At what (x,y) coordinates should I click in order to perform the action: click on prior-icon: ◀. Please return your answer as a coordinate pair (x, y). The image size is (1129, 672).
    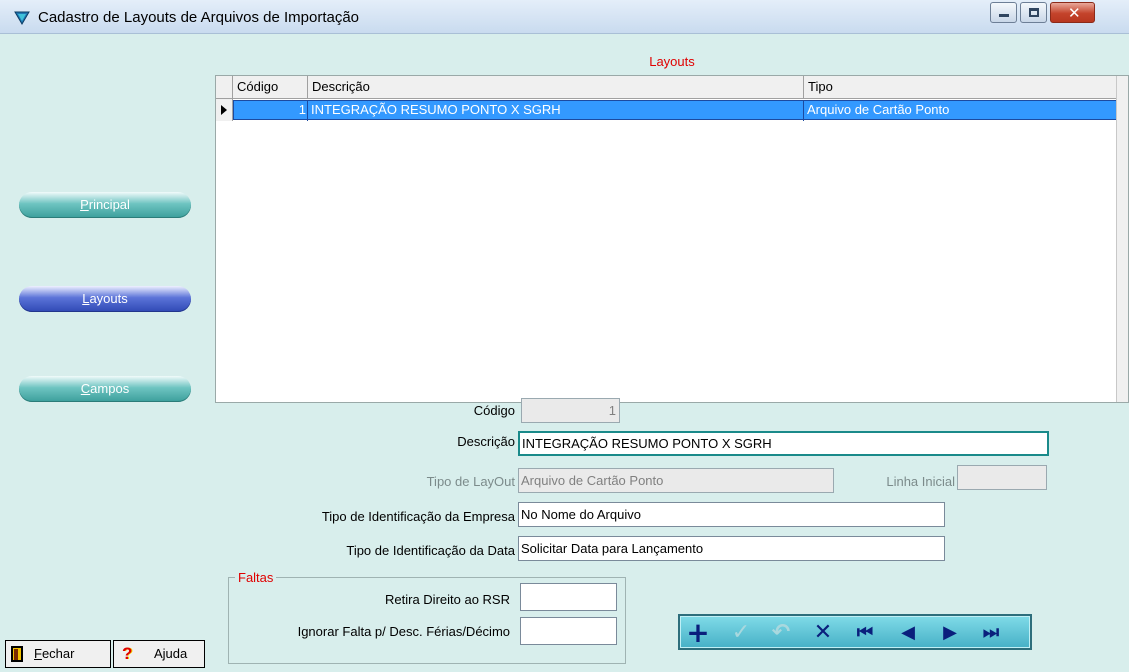
    Looking at the image, I should click on (908, 633).